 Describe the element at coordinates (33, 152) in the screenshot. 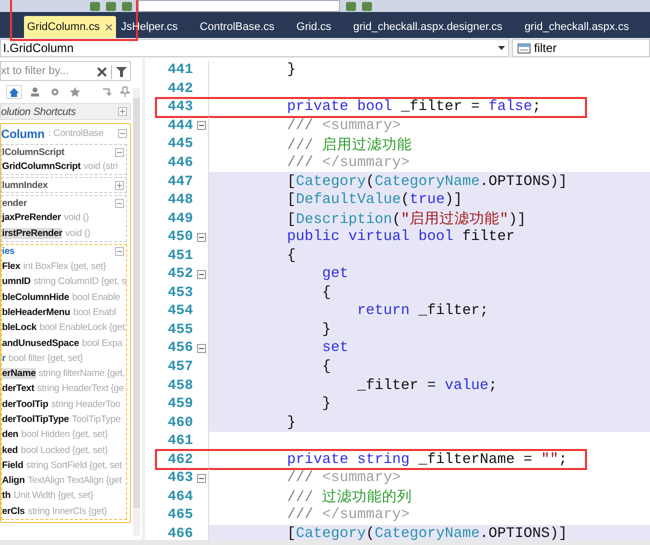

I see `group-title: lColumnScript` at that location.